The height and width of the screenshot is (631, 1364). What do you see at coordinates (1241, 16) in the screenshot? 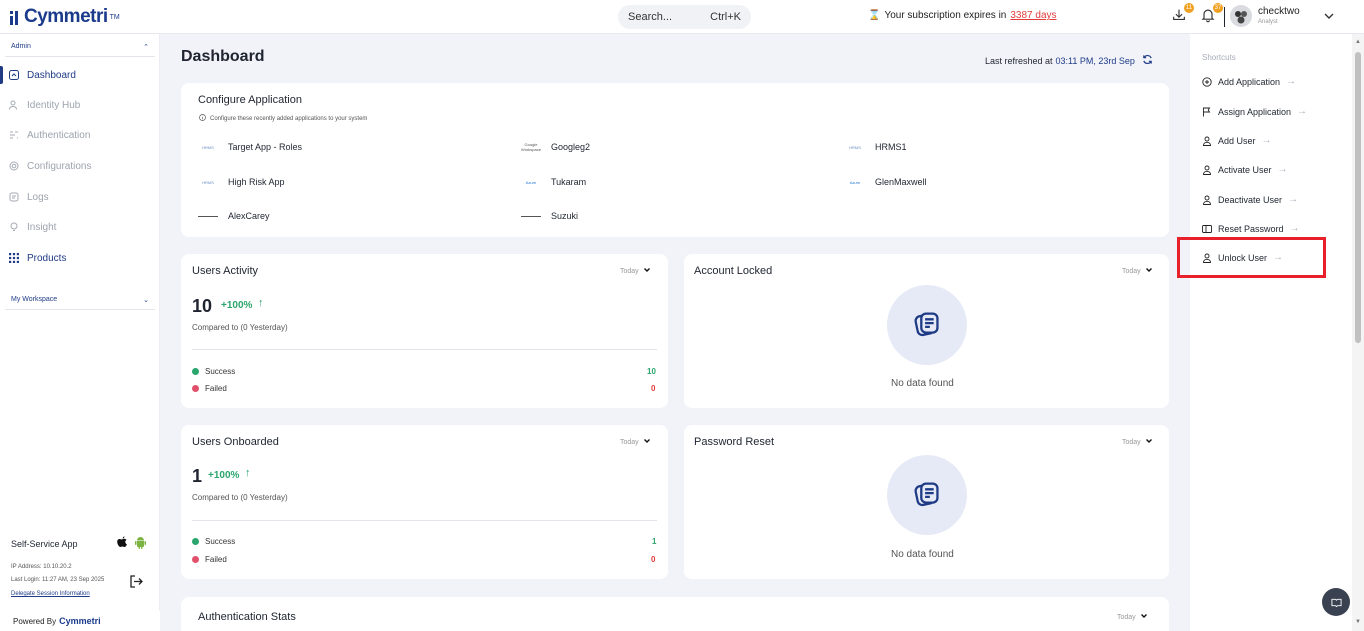
I see `avatar` at bounding box center [1241, 16].